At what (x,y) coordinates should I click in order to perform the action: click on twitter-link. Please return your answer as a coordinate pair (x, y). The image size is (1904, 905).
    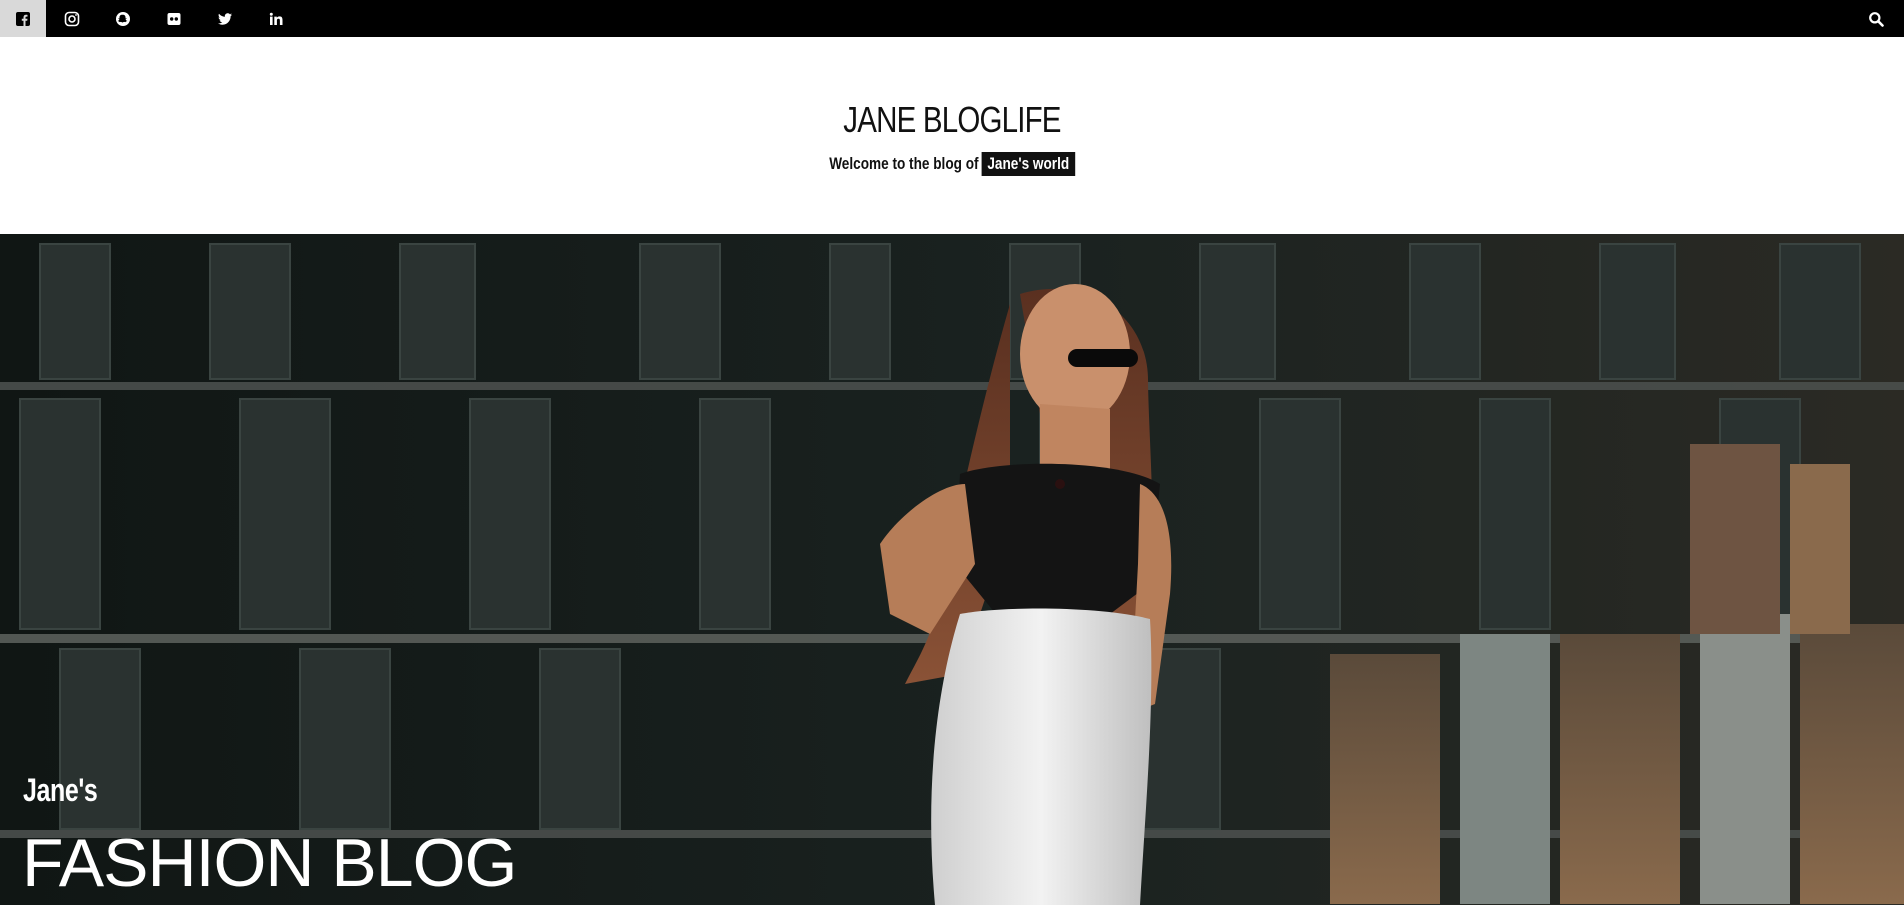
    Looking at the image, I should click on (224, 18).